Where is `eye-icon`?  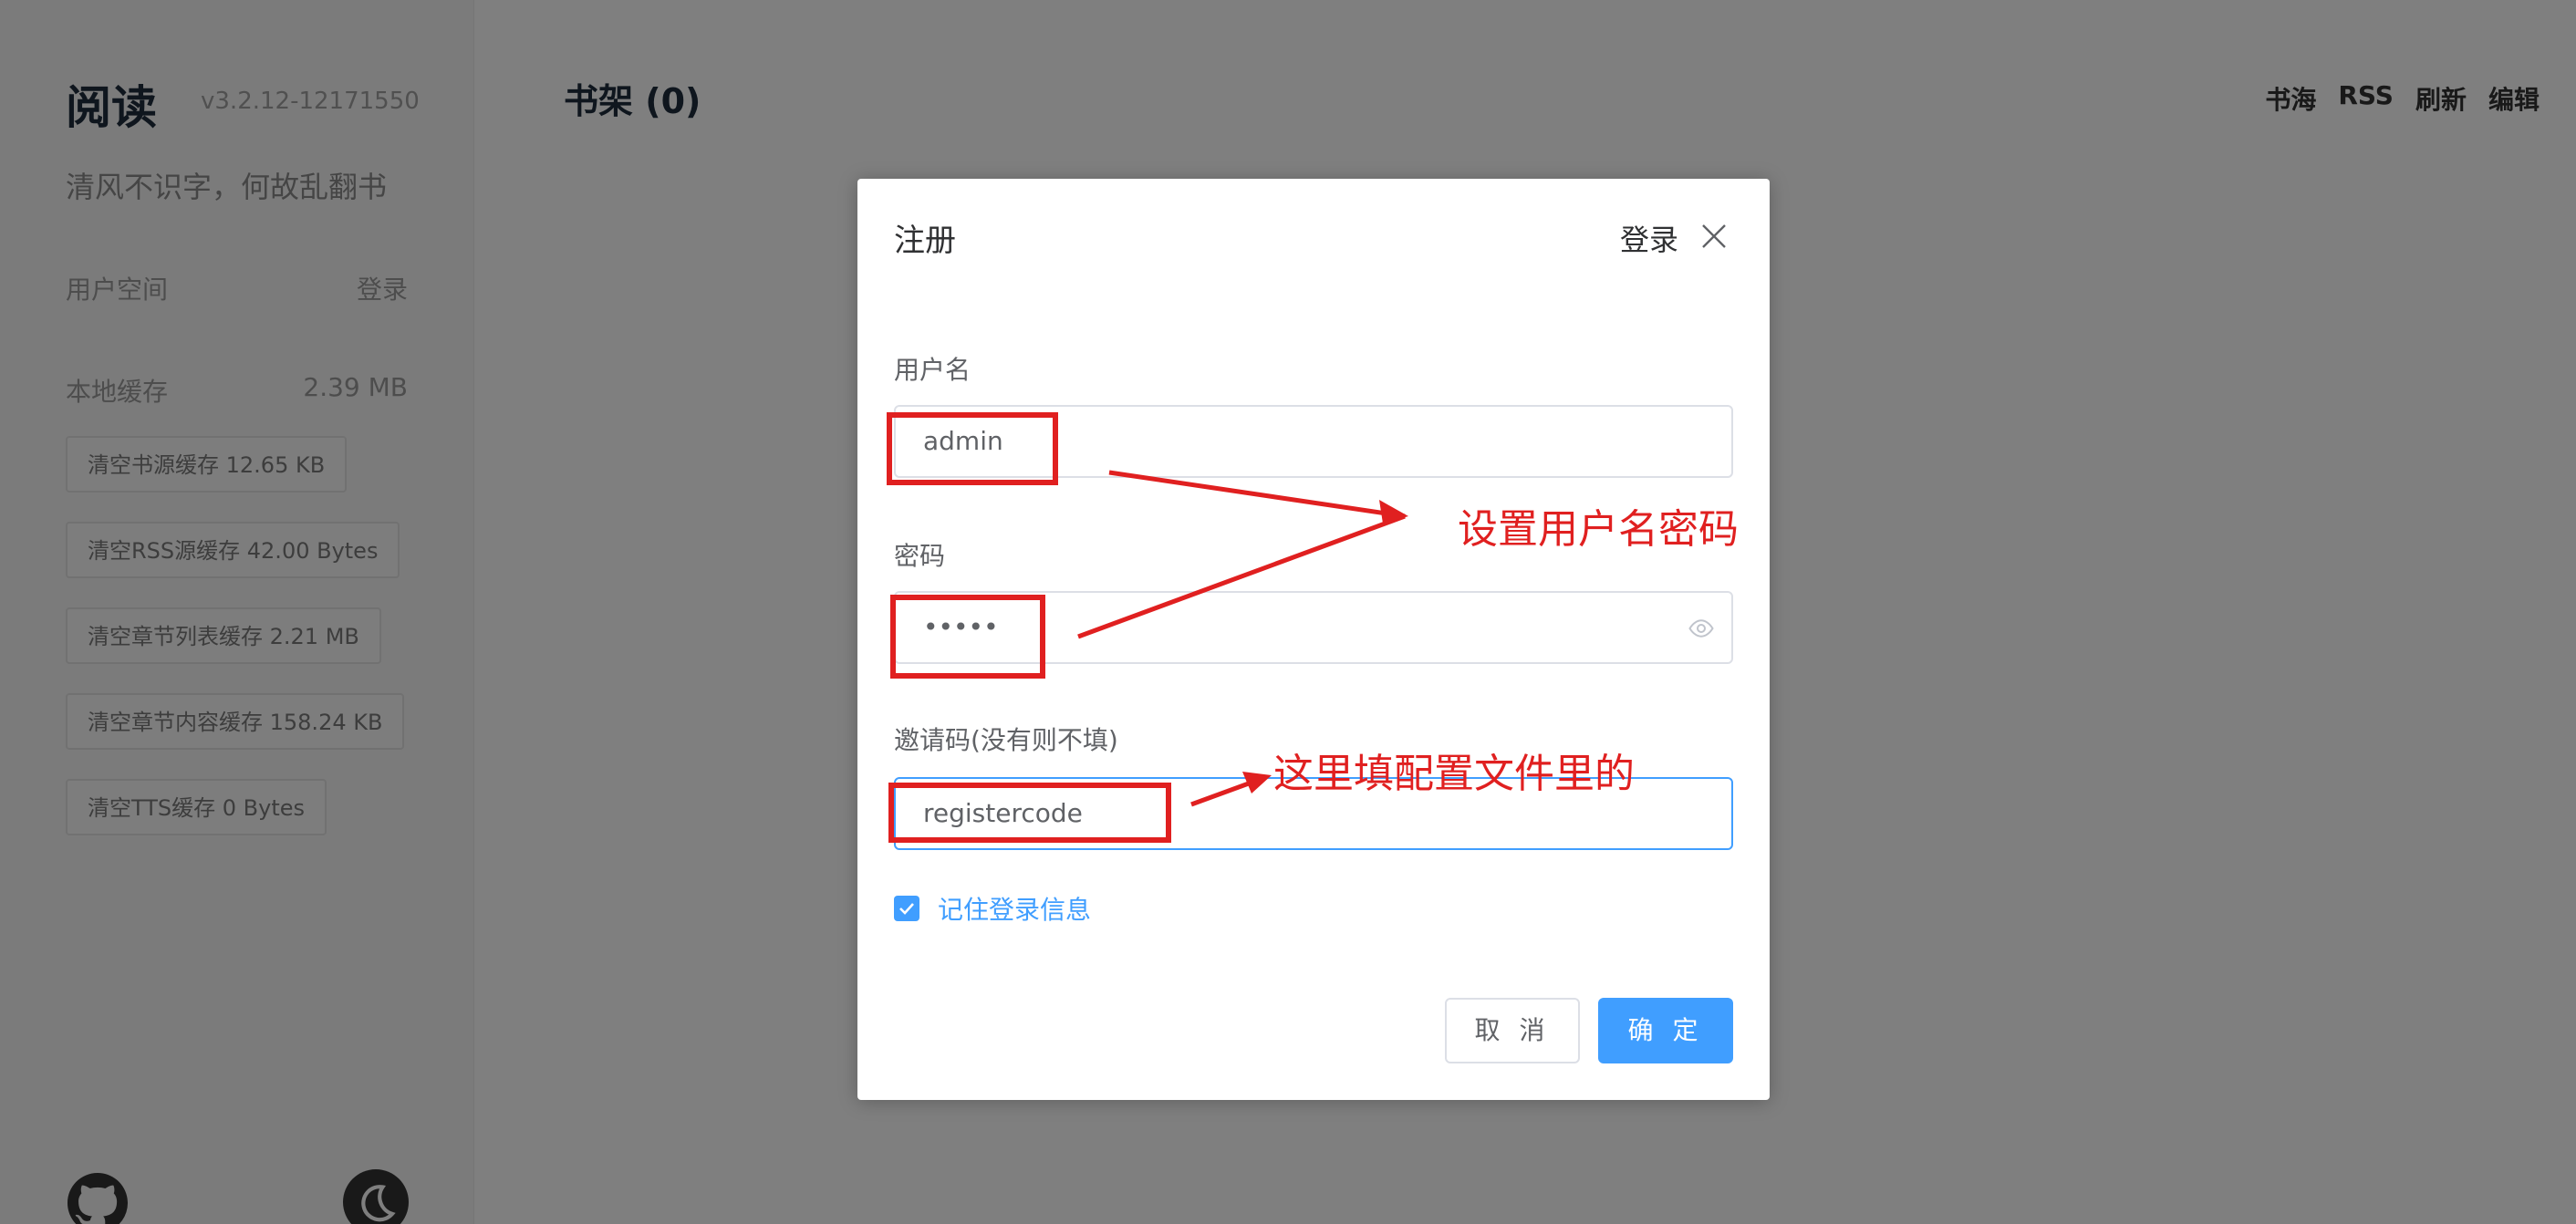
eye-icon is located at coordinates (1701, 628).